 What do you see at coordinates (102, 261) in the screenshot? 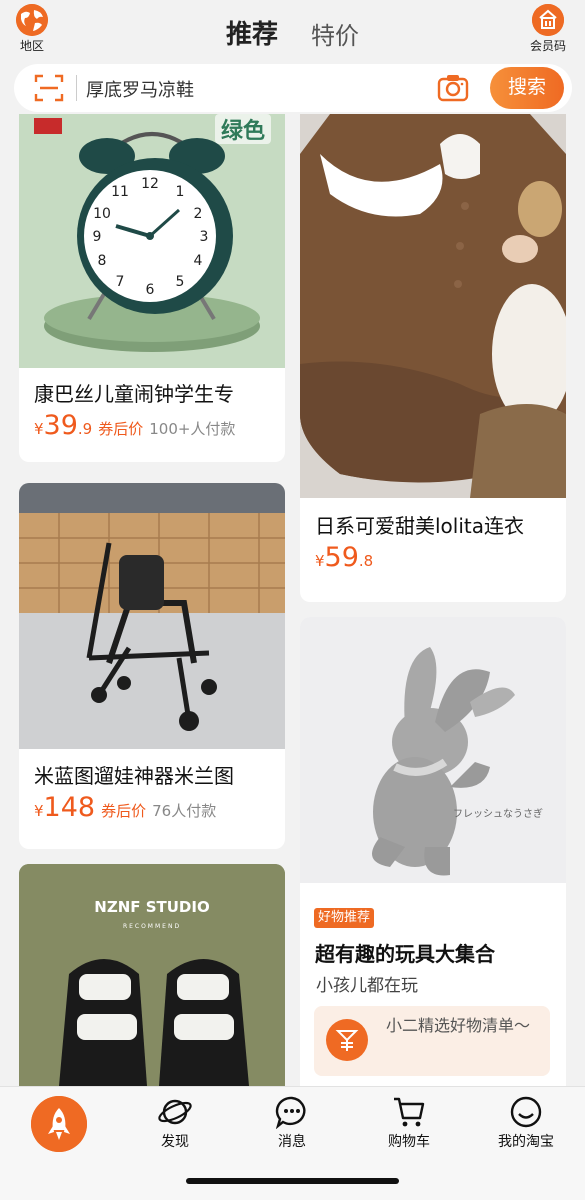
I see `svg-text: 8` at bounding box center [102, 261].